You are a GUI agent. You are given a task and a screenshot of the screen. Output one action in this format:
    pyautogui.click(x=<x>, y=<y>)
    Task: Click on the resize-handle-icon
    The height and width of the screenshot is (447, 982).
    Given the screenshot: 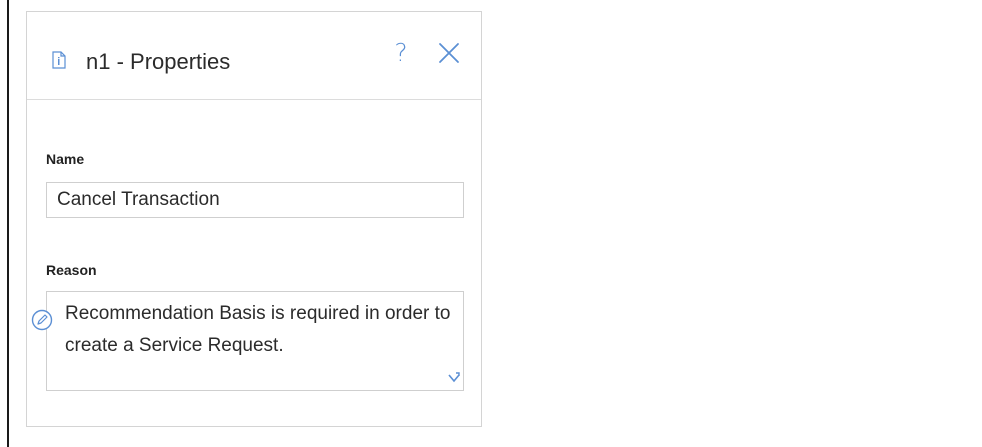 What is the action you would take?
    pyautogui.click(x=454, y=378)
    